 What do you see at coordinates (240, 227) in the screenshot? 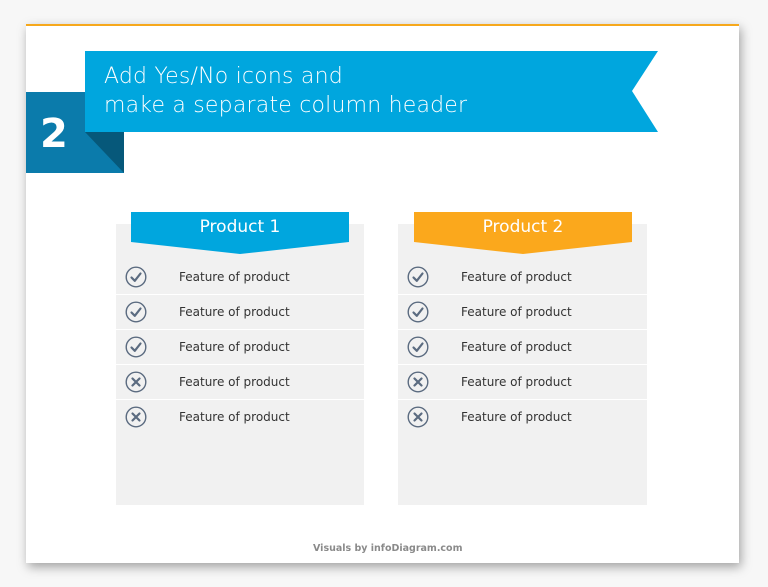
I see `product-1-title: Product 1` at bounding box center [240, 227].